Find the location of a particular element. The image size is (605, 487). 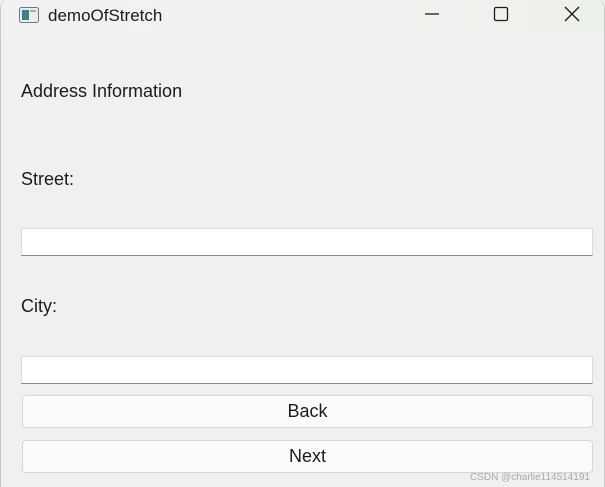

close-icon is located at coordinates (572, 16).